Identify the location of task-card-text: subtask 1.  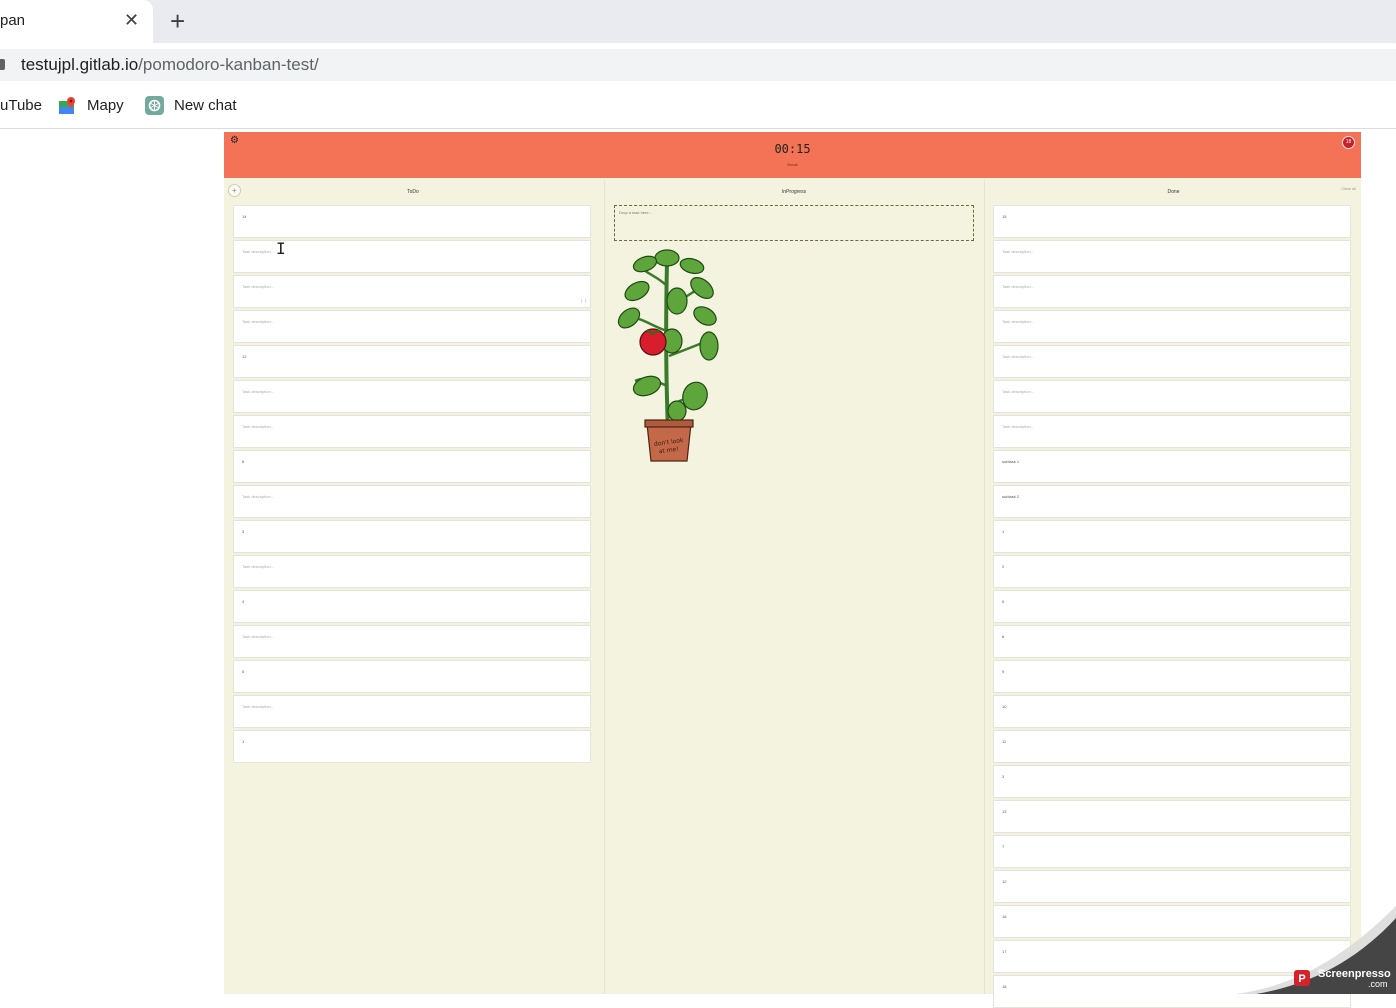
(1010, 461).